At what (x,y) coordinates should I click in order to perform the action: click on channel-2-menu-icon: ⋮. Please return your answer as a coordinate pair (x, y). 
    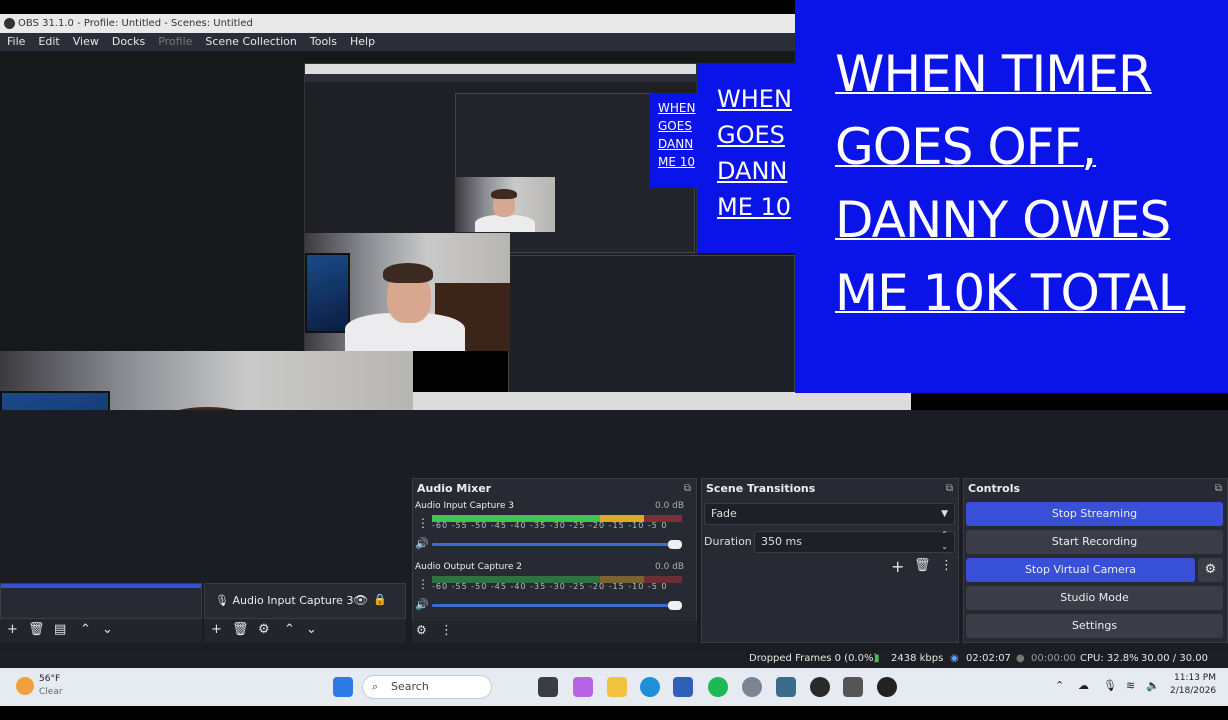
    Looking at the image, I should click on (423, 584).